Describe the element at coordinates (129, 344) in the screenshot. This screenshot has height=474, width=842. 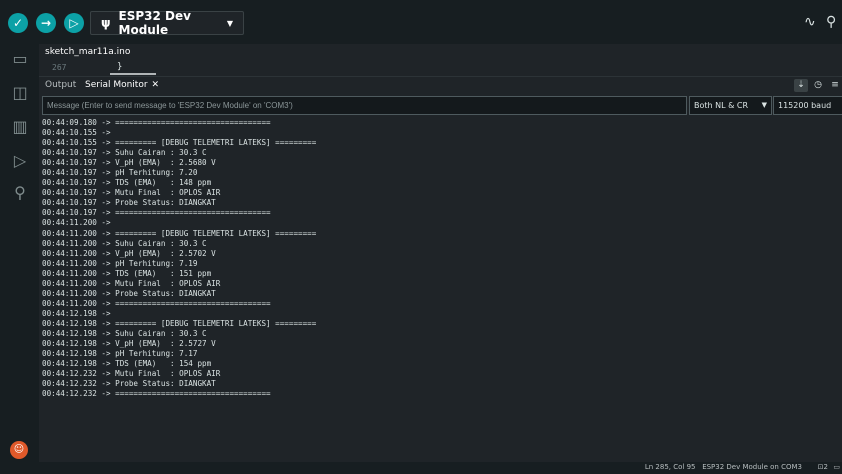
I see `log-line: 00:44:12.198 -> V_pH (EMA) : 2.5727 V` at that location.